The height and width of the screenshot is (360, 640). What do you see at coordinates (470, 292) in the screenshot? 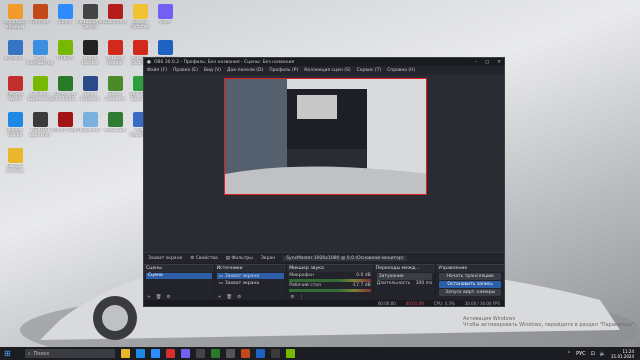
I see `virtual-camera-button: Запуск вирт. камеры` at bounding box center [470, 292].